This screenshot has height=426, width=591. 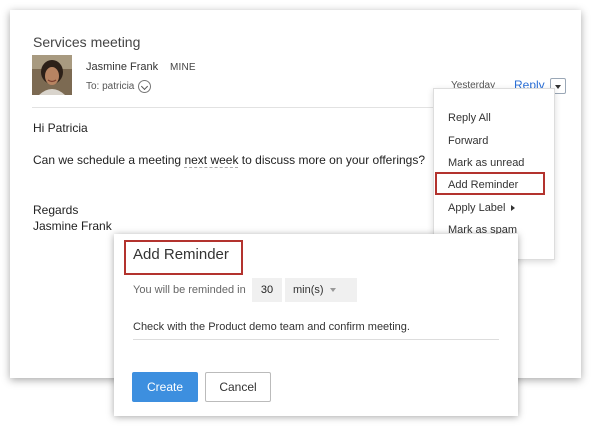 I want to click on sender-name: Jasmine Frank, so click(x=122, y=67).